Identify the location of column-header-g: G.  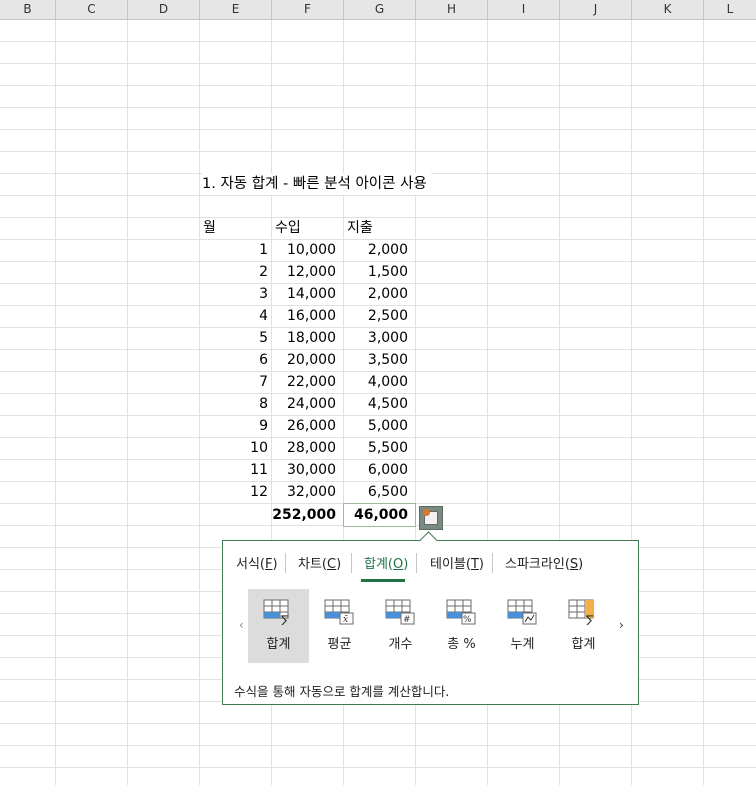
(380, 9).